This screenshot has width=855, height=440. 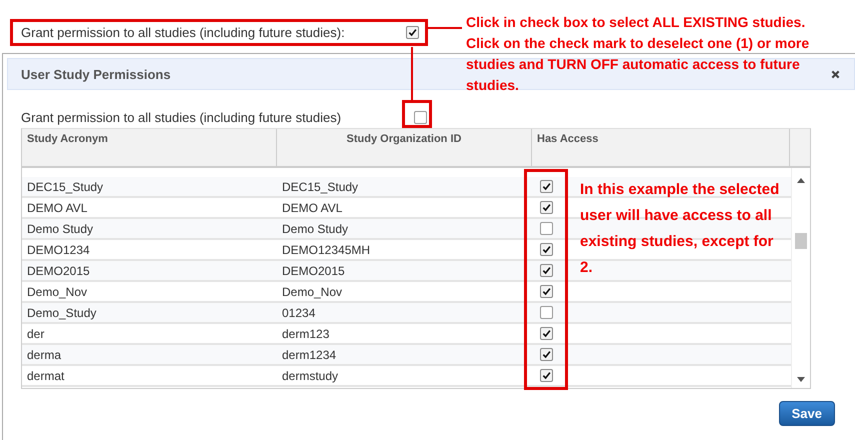 I want to click on table-cell-text: derm123, so click(x=305, y=334).